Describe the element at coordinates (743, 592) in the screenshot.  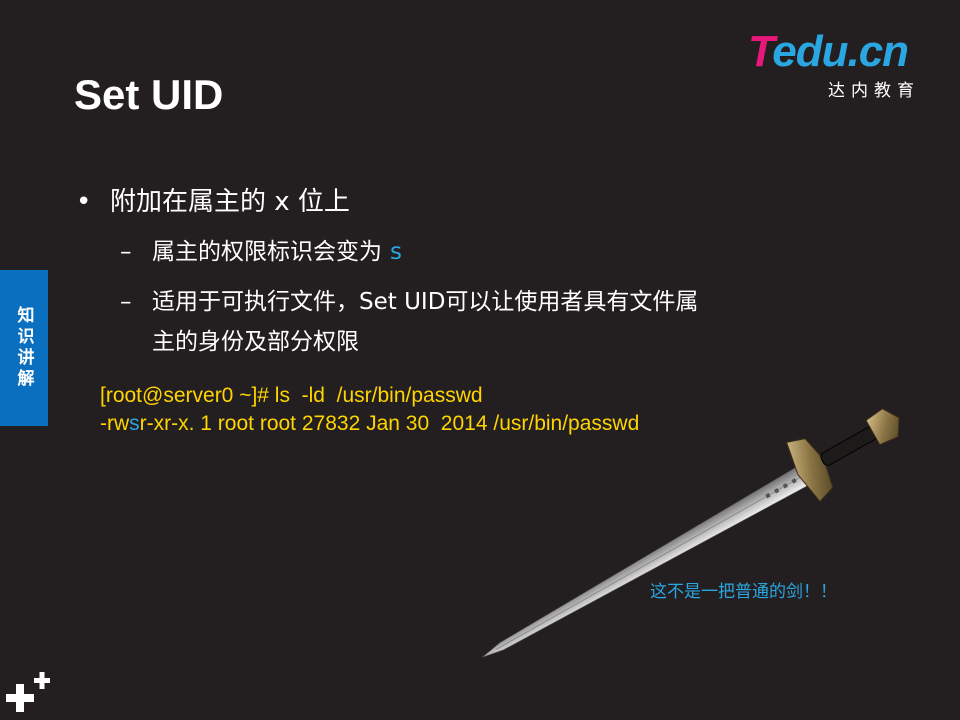
I see `sword-caption: 这不是一把普通的剑！！` at that location.